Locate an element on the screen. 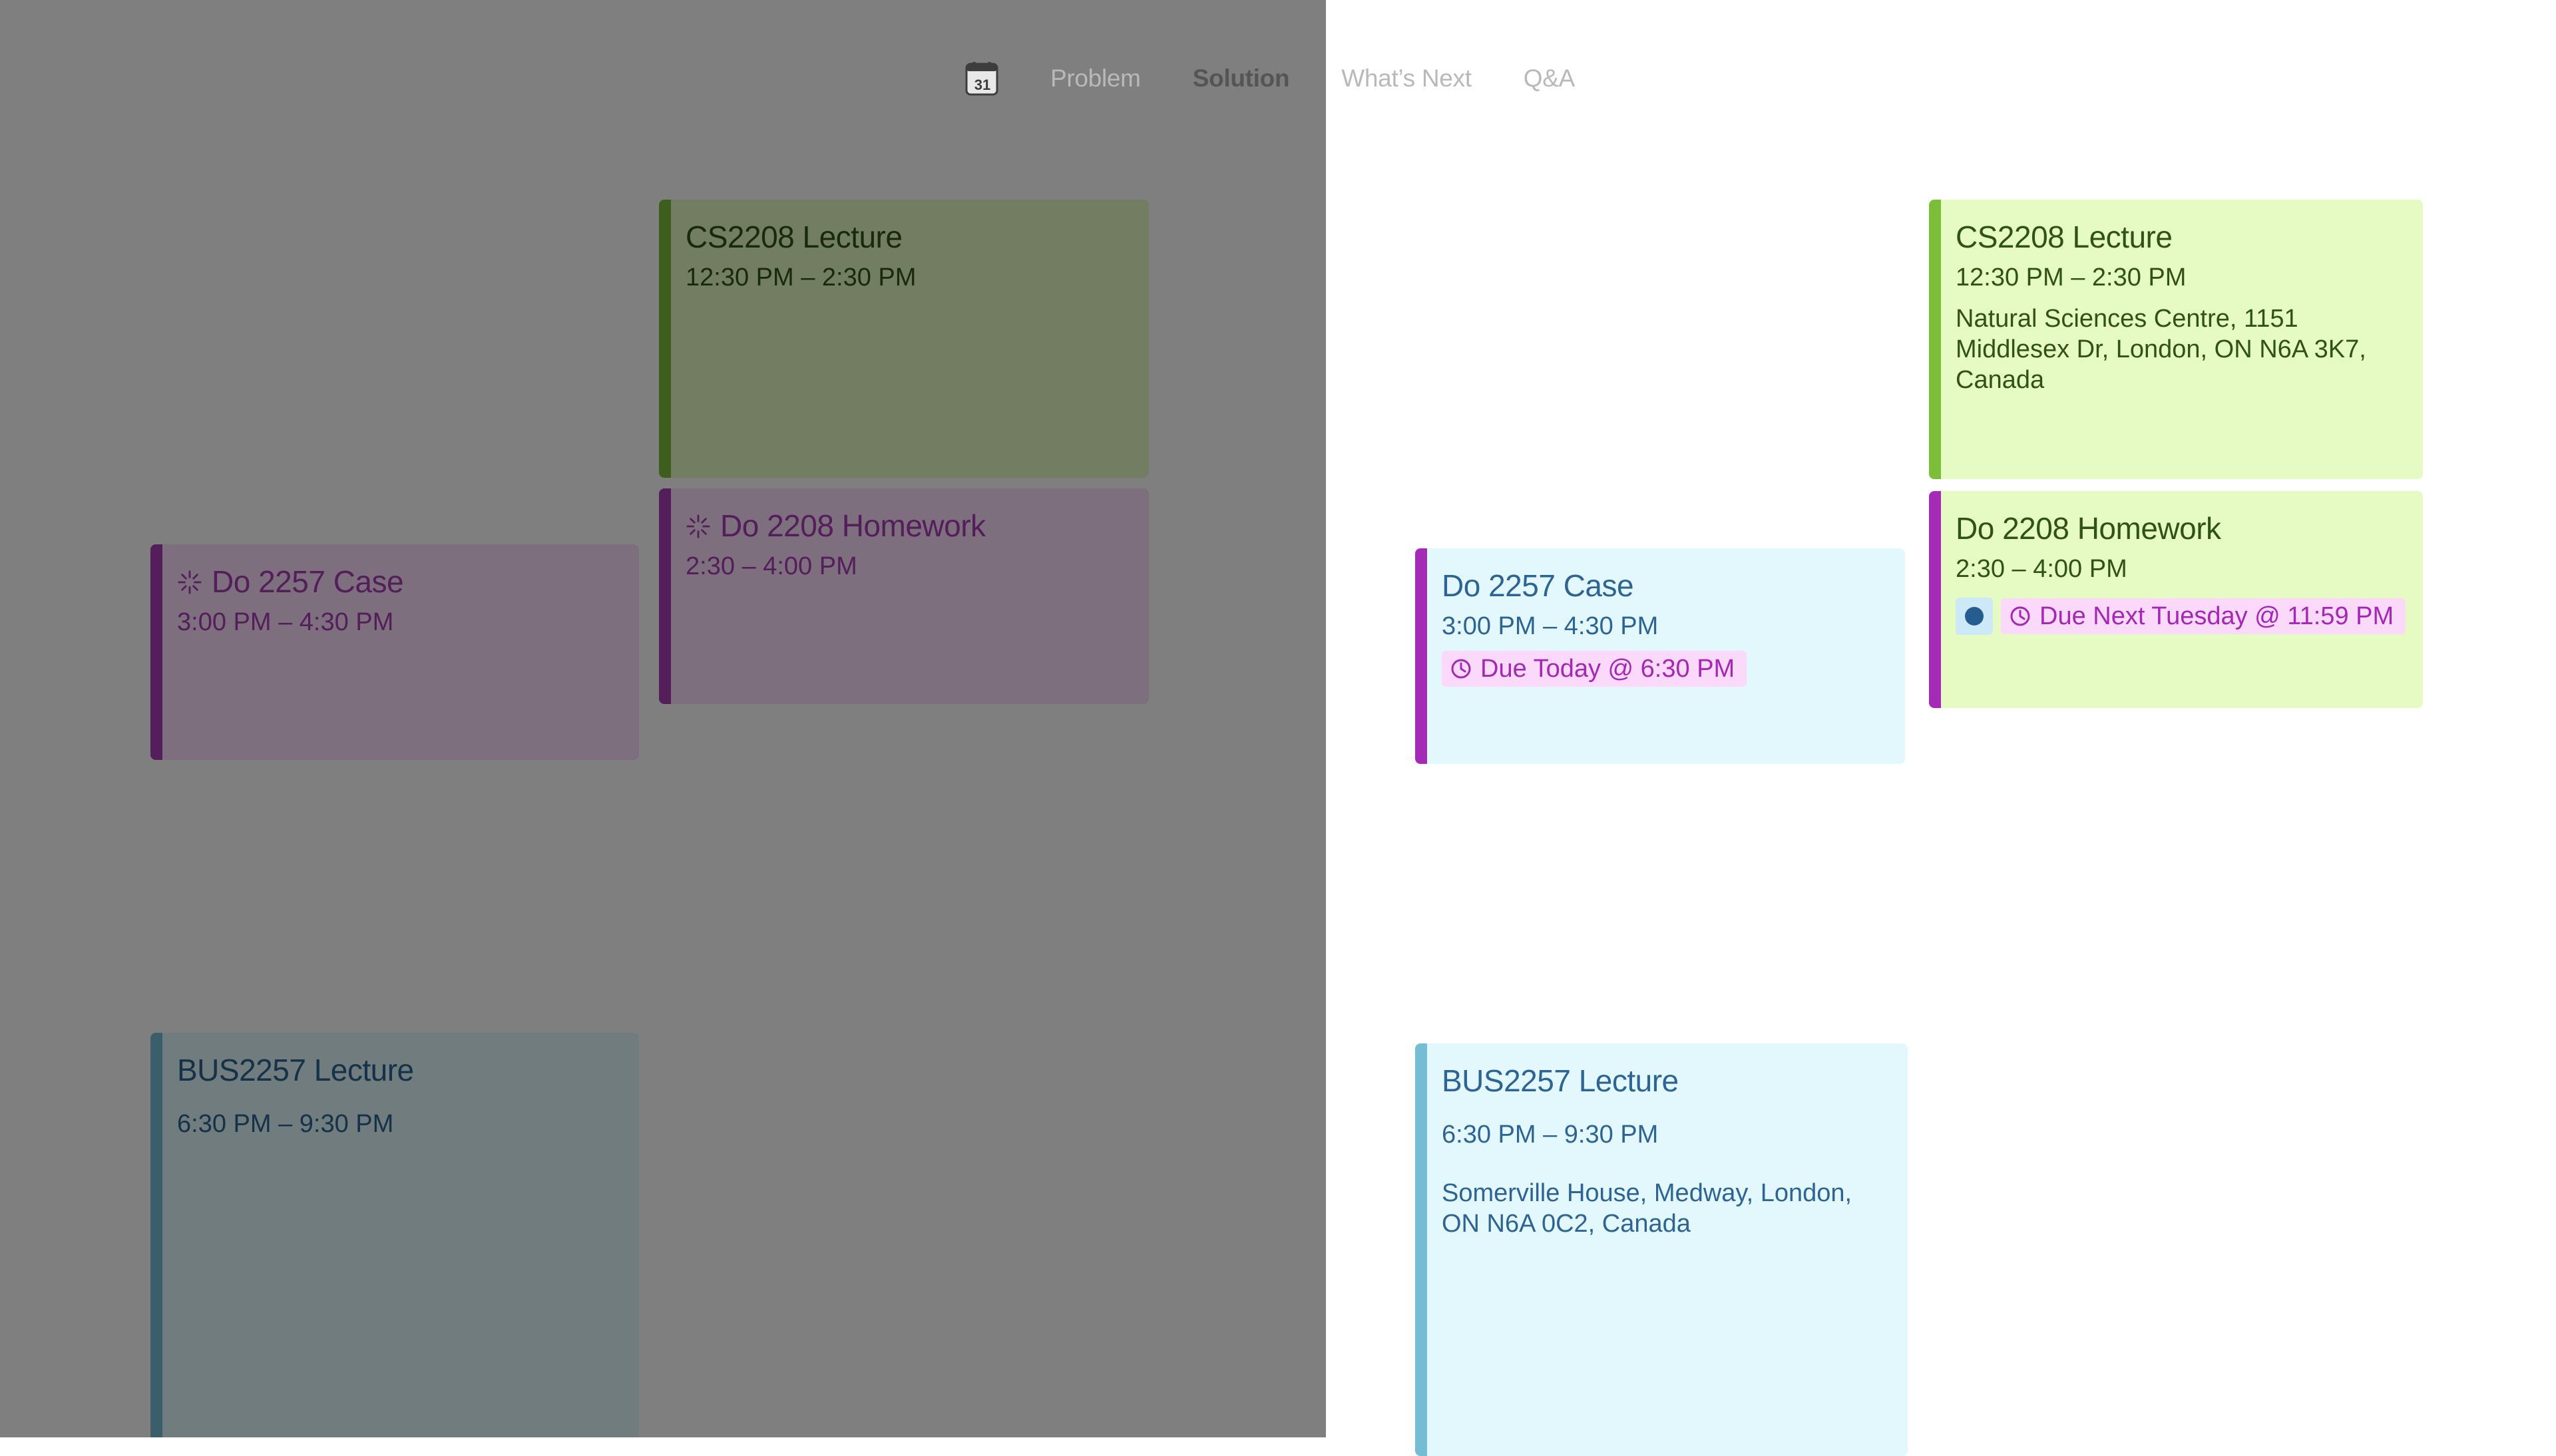  calendar-icon: 31 is located at coordinates (981, 78).